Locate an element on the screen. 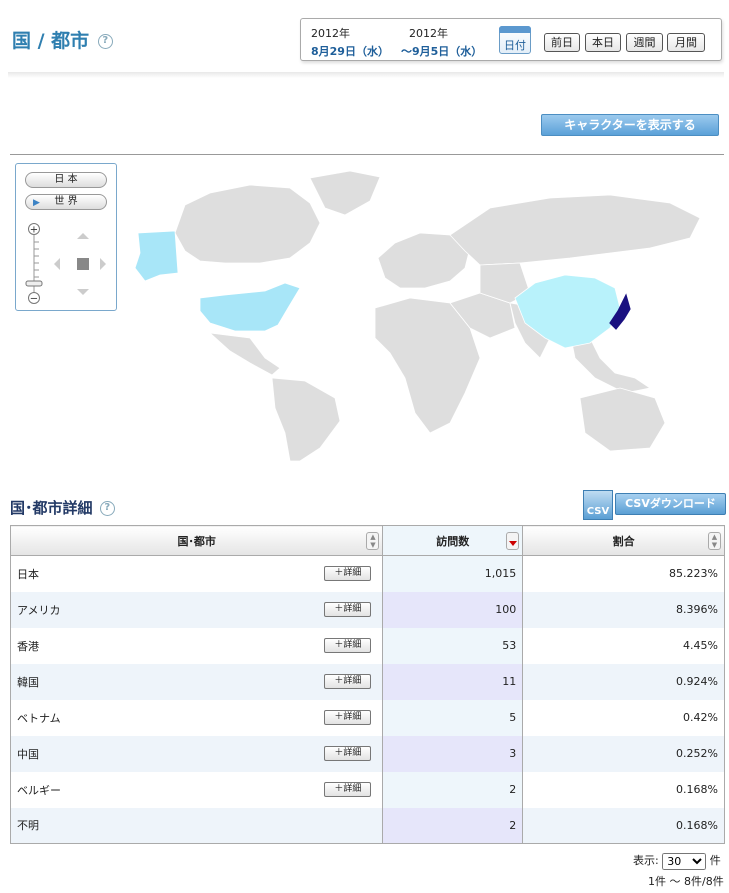  cell-country: アメリカ ＋詳細 is located at coordinates (196, 609).